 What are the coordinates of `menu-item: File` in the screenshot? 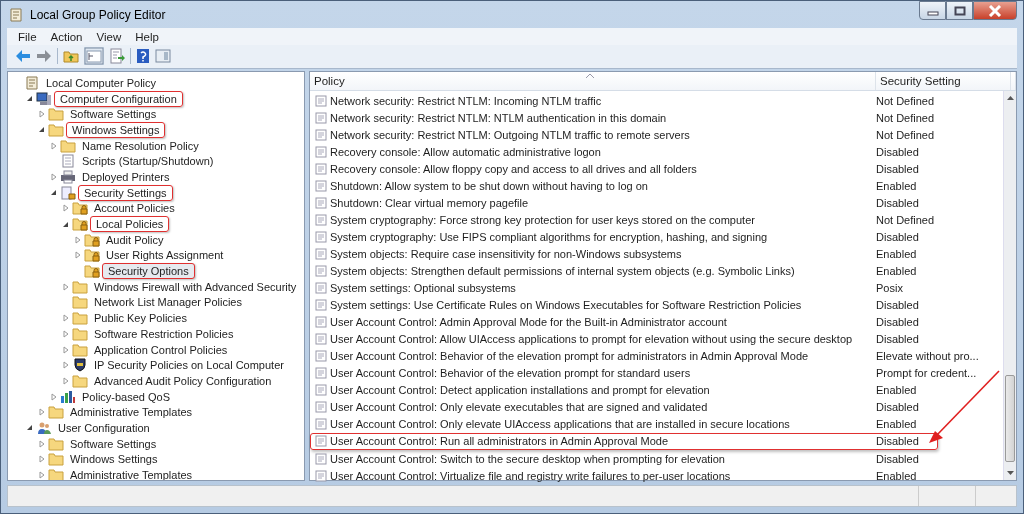 It's located at (27, 37).